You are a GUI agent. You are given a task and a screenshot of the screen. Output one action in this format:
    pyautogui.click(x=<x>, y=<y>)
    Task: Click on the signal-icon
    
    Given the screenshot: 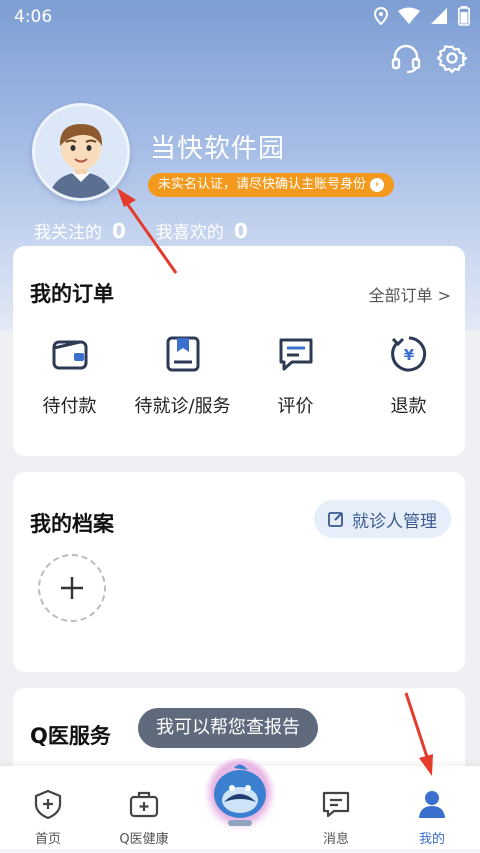 What is the action you would take?
    pyautogui.click(x=439, y=16)
    